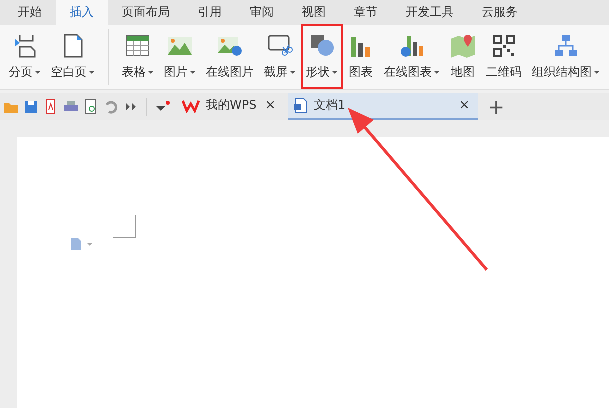  What do you see at coordinates (301, 106) in the screenshot?
I see `document-icon` at bounding box center [301, 106].